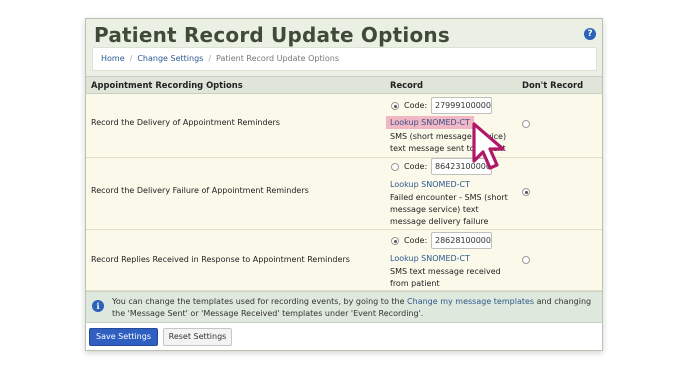  I want to click on header-record: Record, so click(406, 85).